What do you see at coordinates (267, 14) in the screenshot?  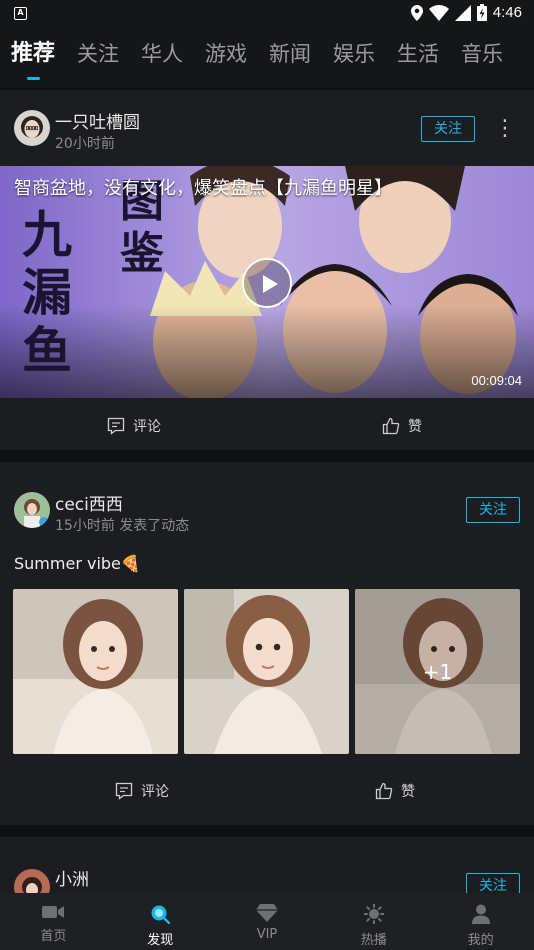 I see `status-bar: A 4:46` at bounding box center [267, 14].